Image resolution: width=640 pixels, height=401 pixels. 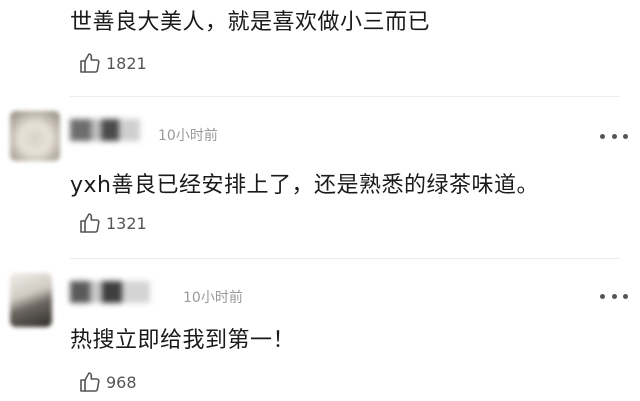 I want to click on like-button: 968, so click(x=107, y=382).